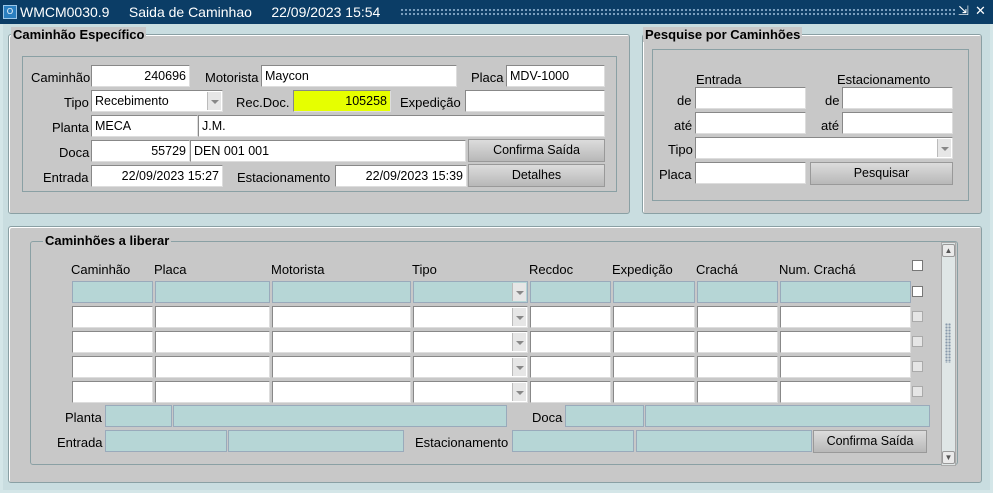 The width and height of the screenshot is (993, 493). I want to click on entrada-field: 22/09/2023 15:27, so click(157, 176).